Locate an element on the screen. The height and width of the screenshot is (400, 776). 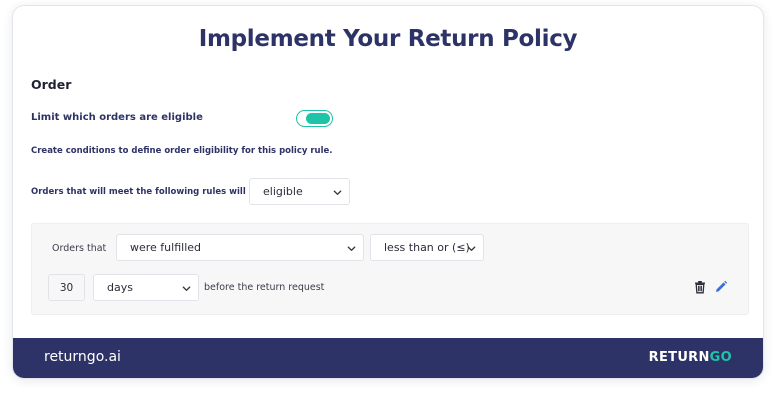
rule-operator-select: less than or (≤) is located at coordinates (427, 247).